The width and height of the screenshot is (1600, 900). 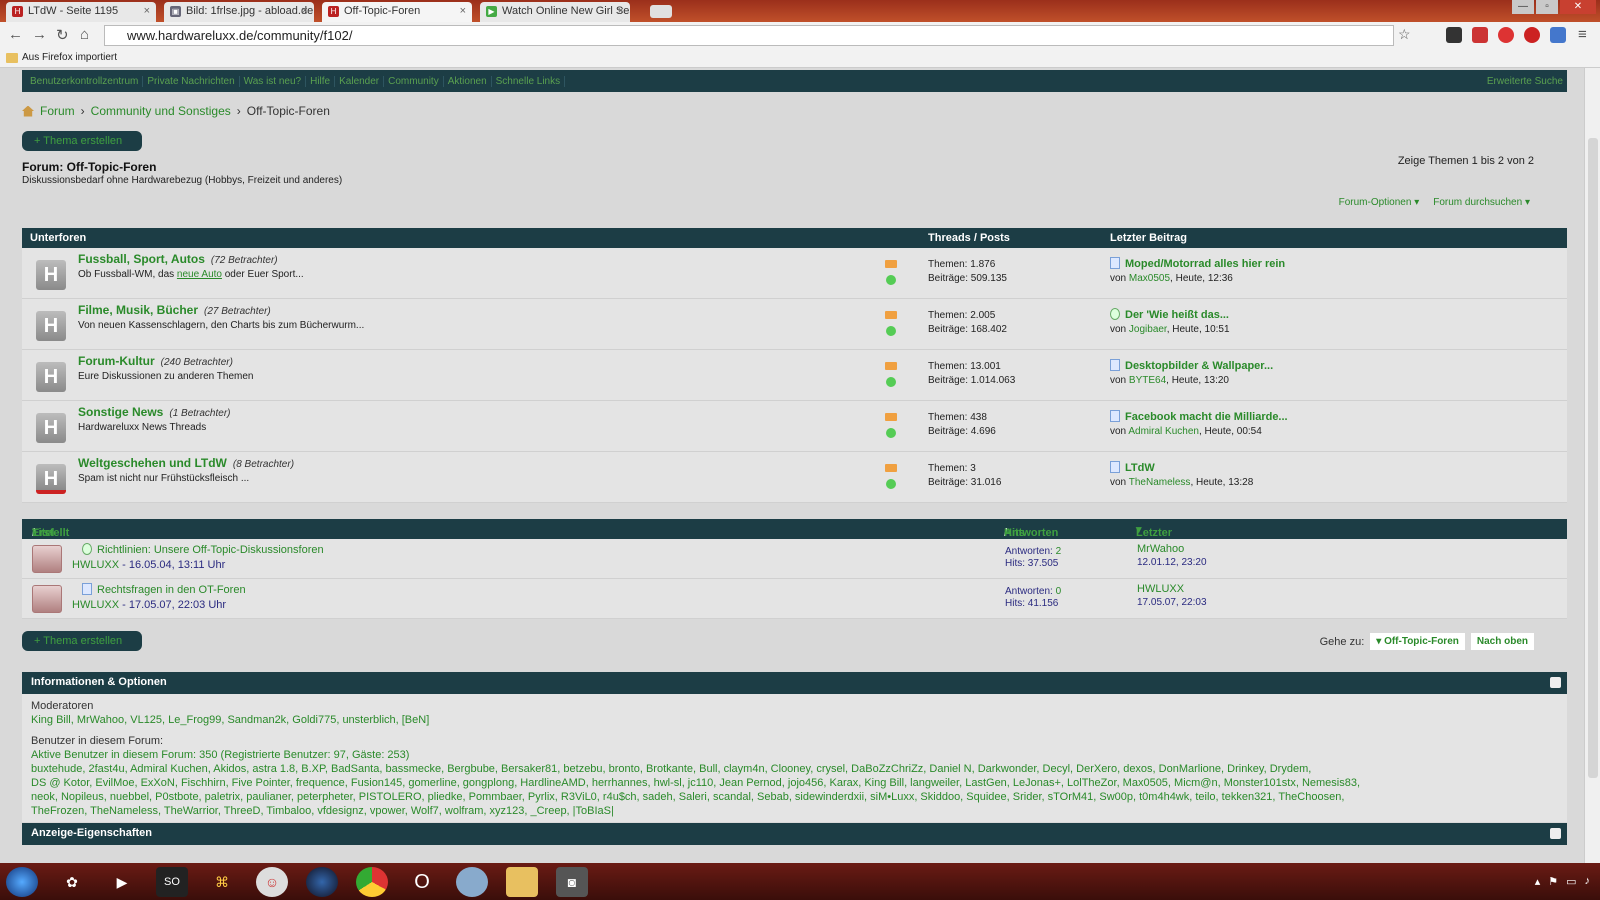 I want to click on back-to-top-link: Nach oben, so click(x=1502, y=641).